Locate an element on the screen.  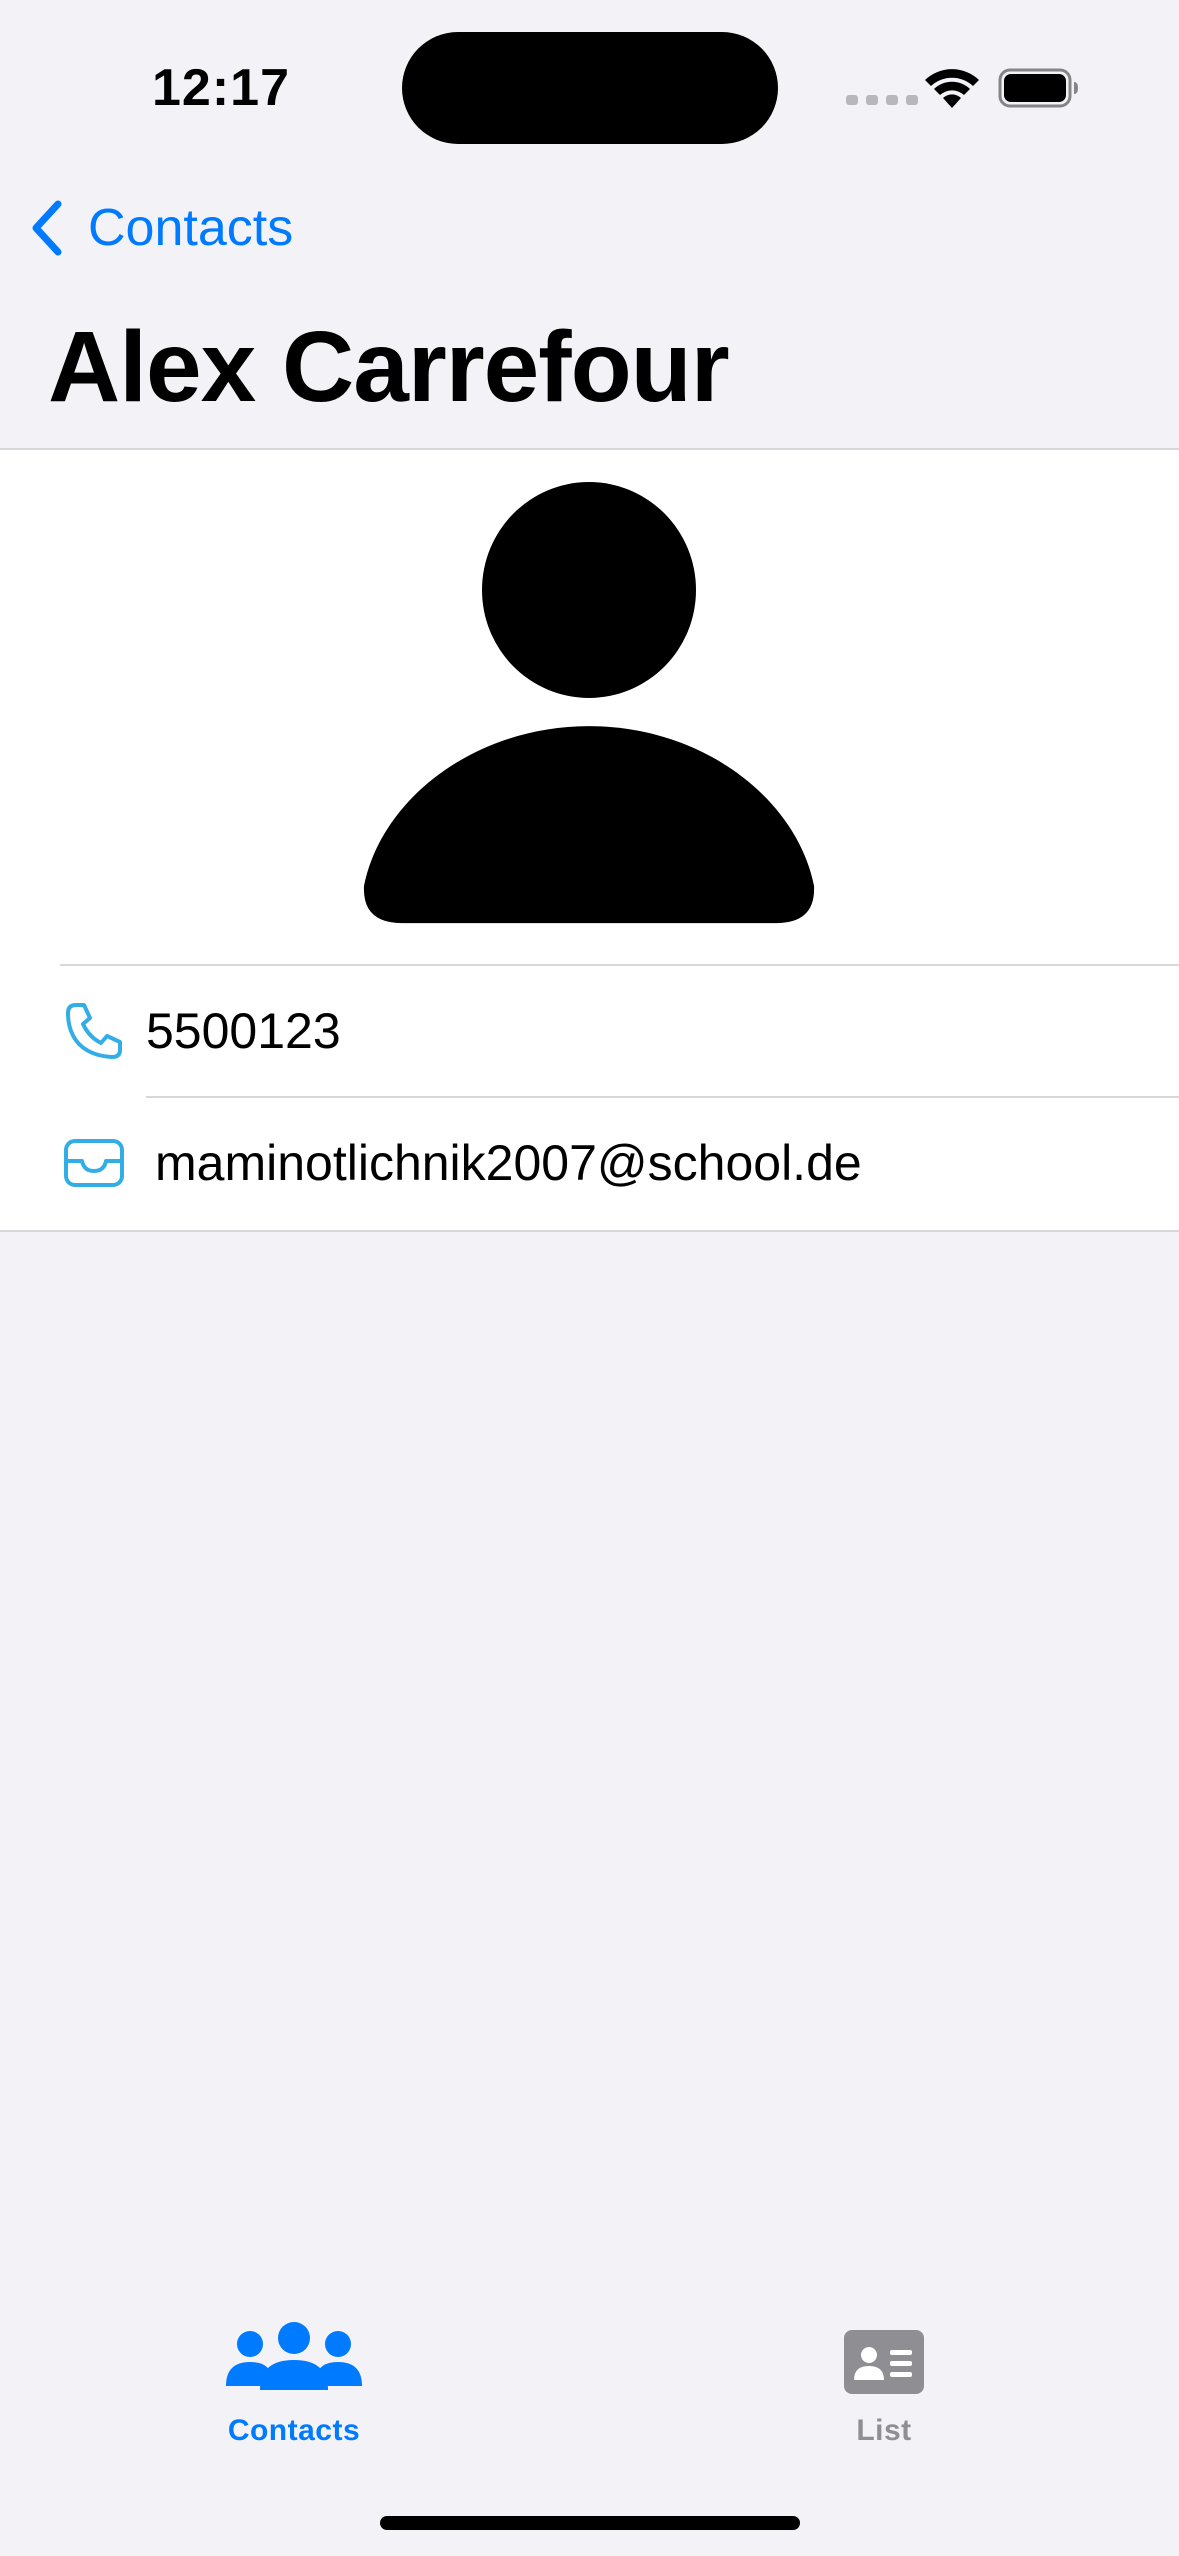
person-3-fill-icon is located at coordinates (294, 2356).